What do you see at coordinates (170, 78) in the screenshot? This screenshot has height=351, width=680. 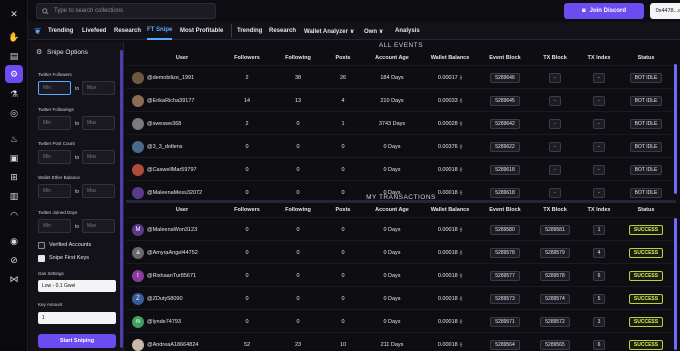 I see `username-link: @demobilize_1991` at bounding box center [170, 78].